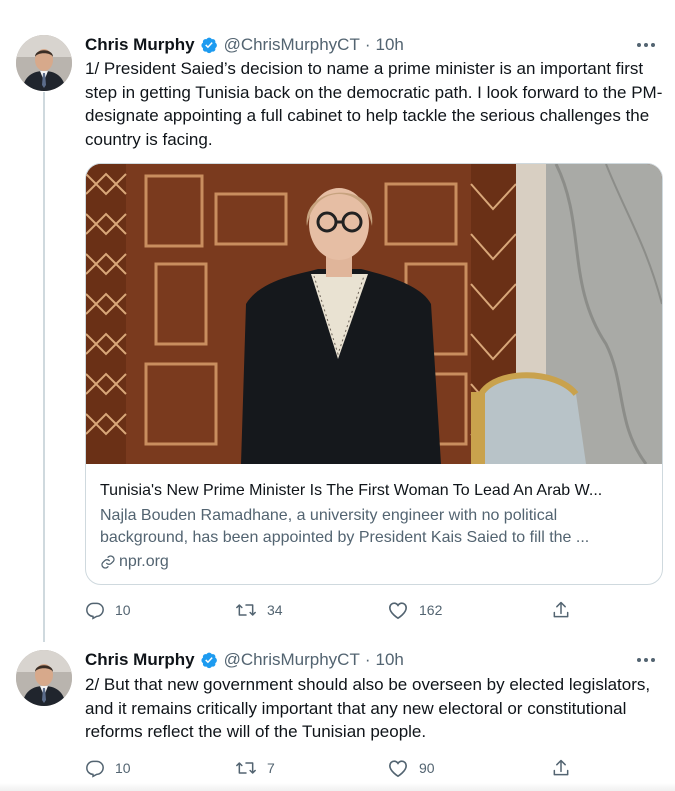  What do you see at coordinates (431, 610) in the screenshot?
I see `like-count: 162` at bounding box center [431, 610].